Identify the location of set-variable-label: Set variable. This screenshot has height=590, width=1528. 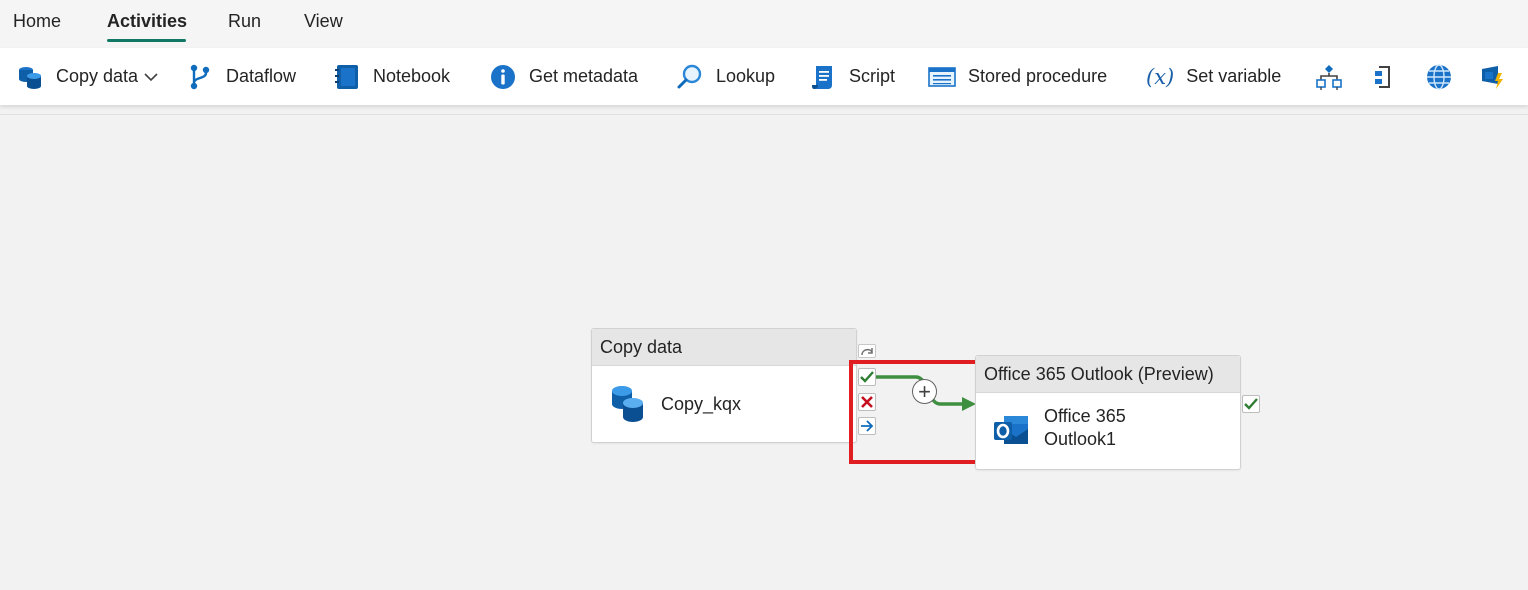
(1234, 76).